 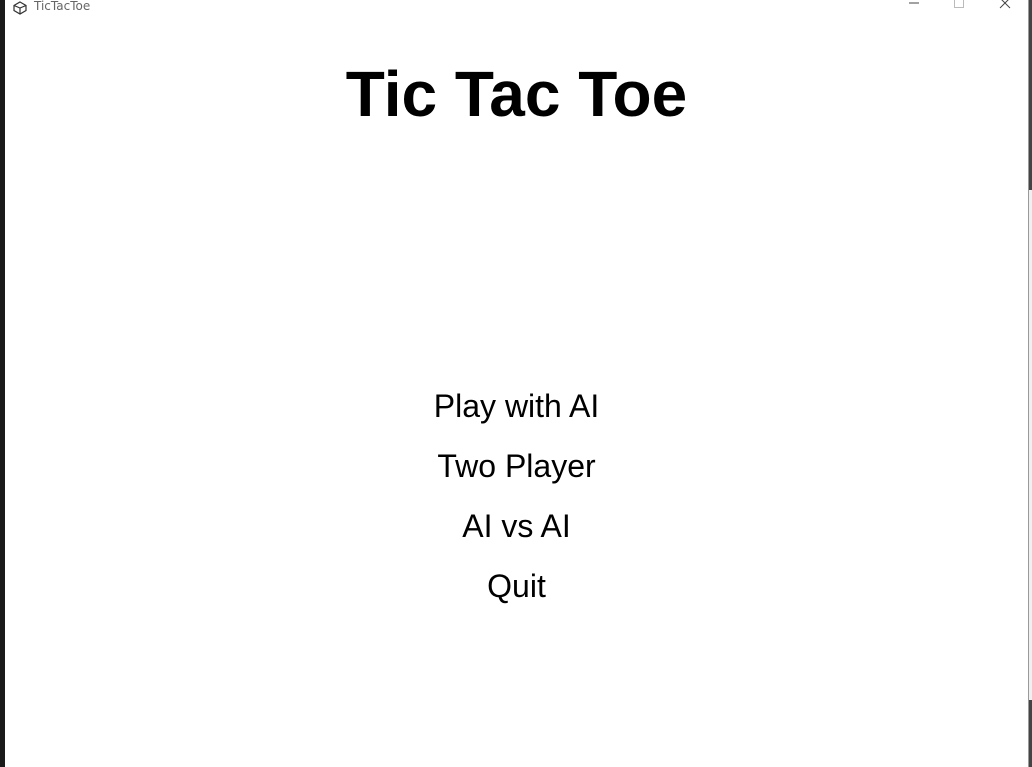 I want to click on game-title: Tic Tac Toe, so click(x=516, y=94).